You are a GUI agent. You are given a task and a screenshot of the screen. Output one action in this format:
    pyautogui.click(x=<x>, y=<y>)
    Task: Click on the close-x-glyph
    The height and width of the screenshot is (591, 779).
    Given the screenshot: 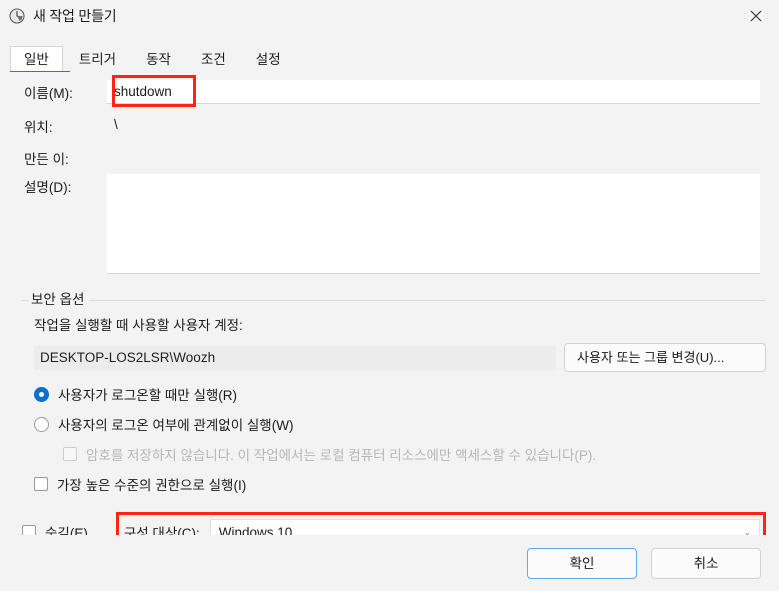 What is the action you would take?
    pyautogui.click(x=756, y=16)
    